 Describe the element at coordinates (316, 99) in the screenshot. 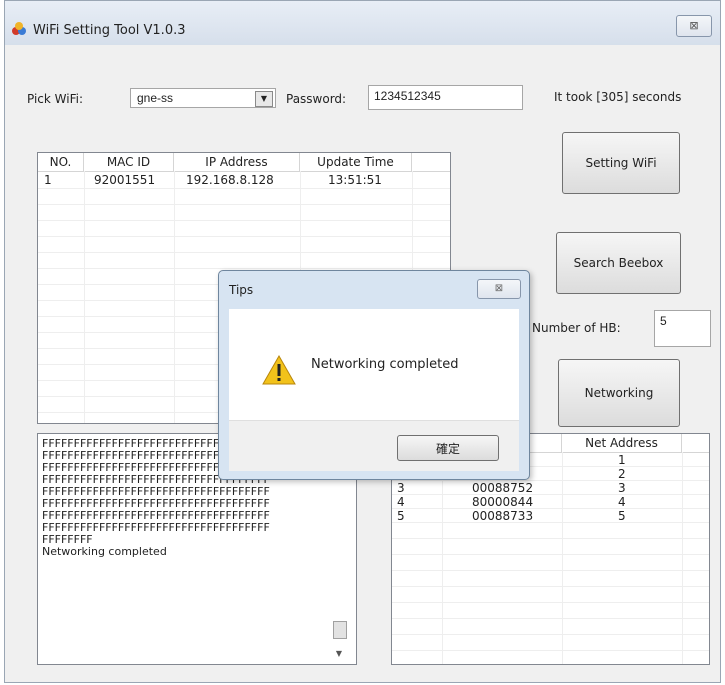

I see `password-label: Password:` at that location.